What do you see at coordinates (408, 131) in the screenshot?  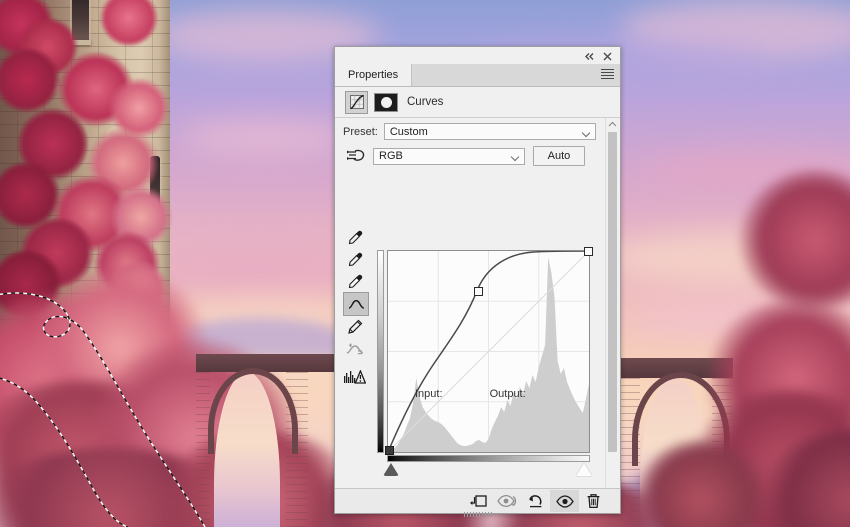 I see `preset-select-value: Custom` at bounding box center [408, 131].